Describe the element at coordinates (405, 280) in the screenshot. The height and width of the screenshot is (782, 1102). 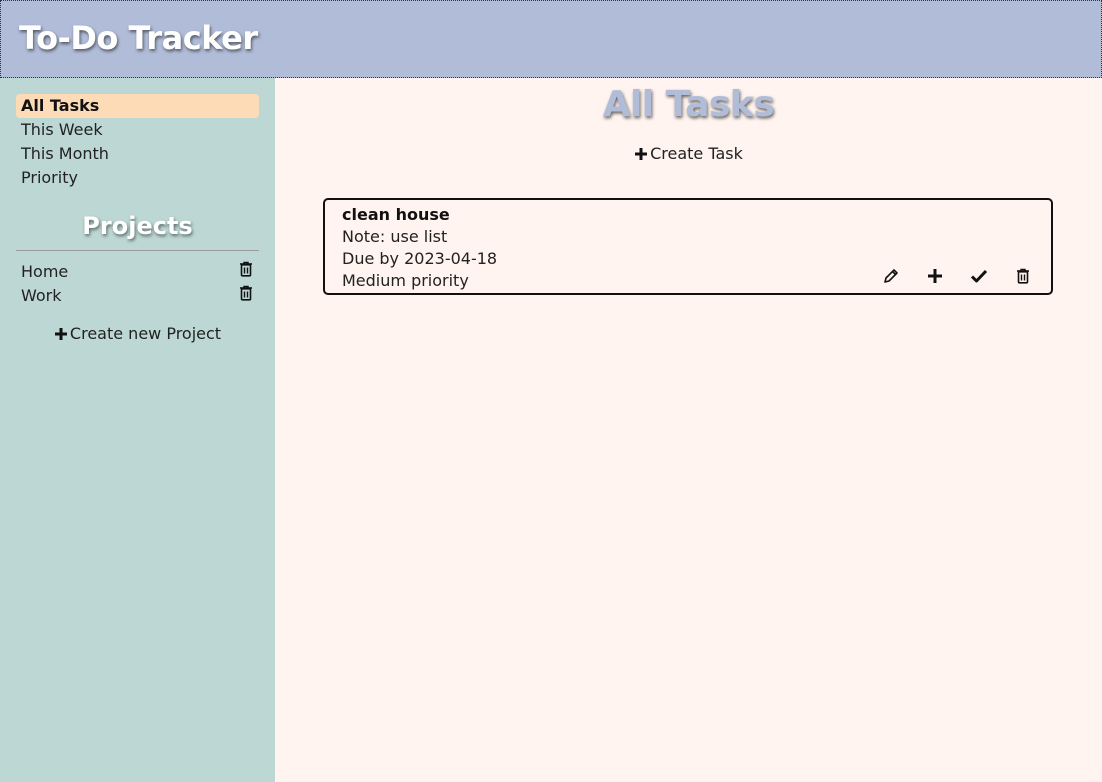
I see `task-priority: Medium priority` at that location.